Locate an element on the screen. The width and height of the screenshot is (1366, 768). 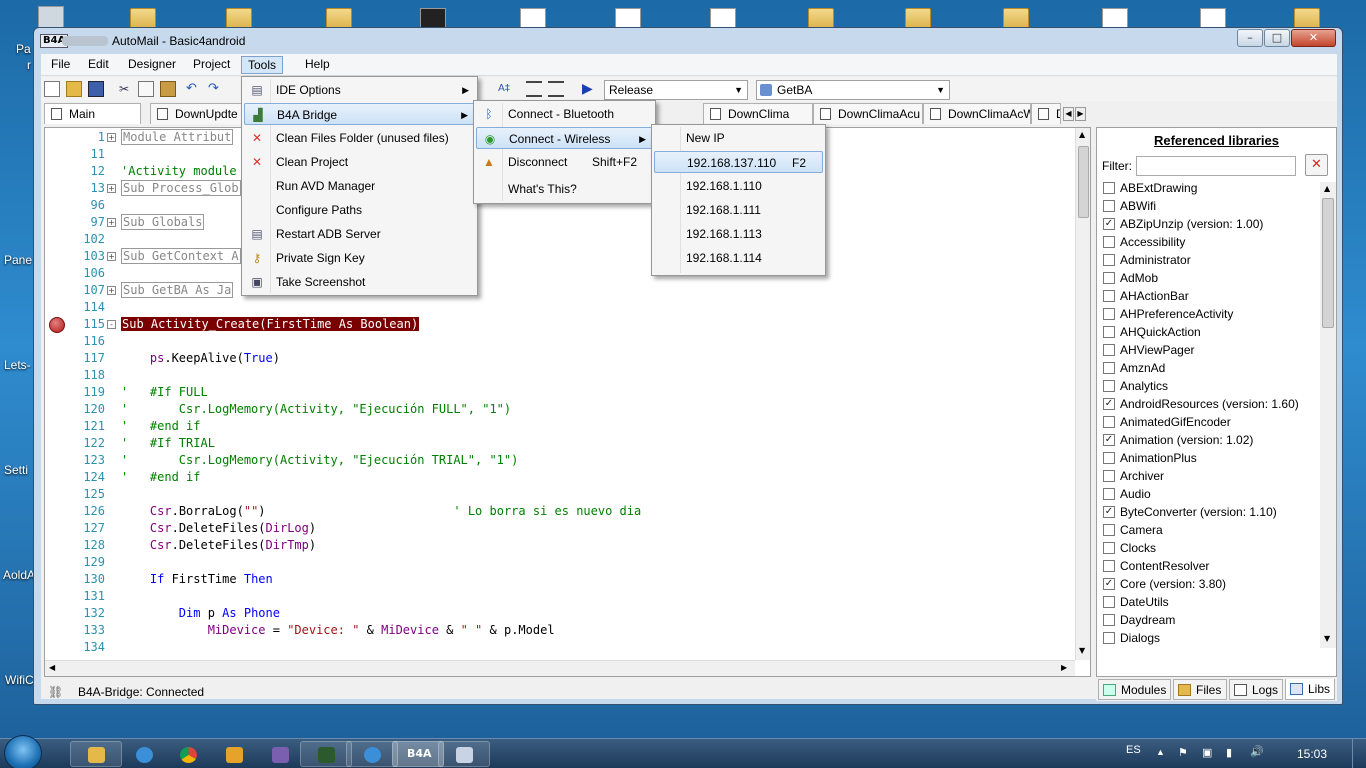
show-desktop-button is located at coordinates (1359, 753).